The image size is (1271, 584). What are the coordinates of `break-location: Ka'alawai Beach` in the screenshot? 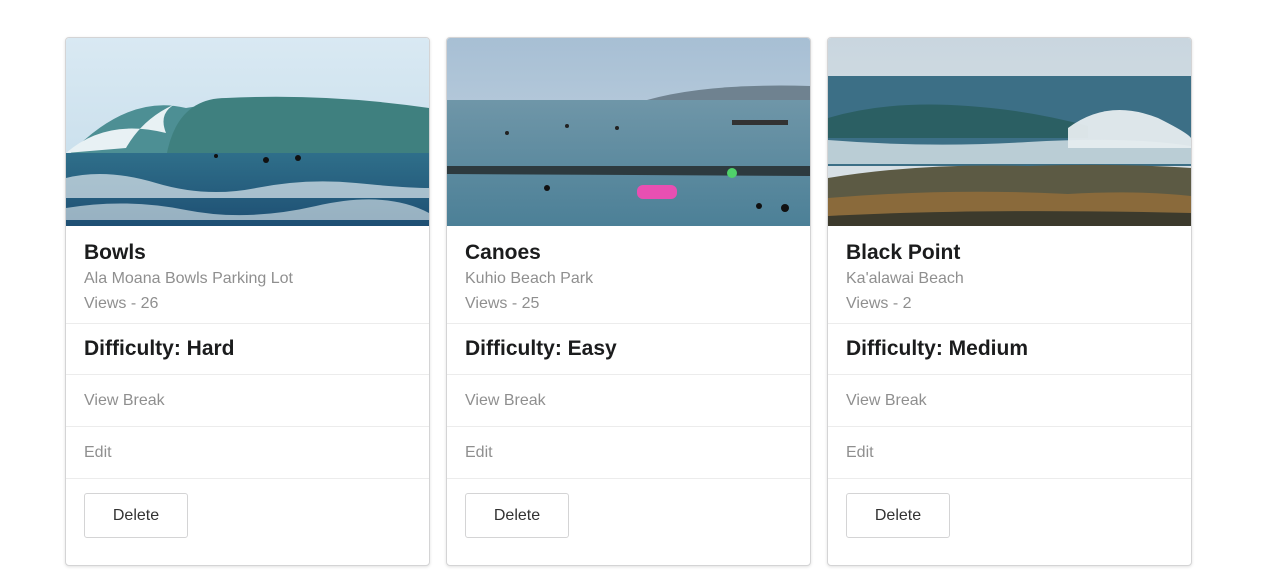 It's located at (905, 278).